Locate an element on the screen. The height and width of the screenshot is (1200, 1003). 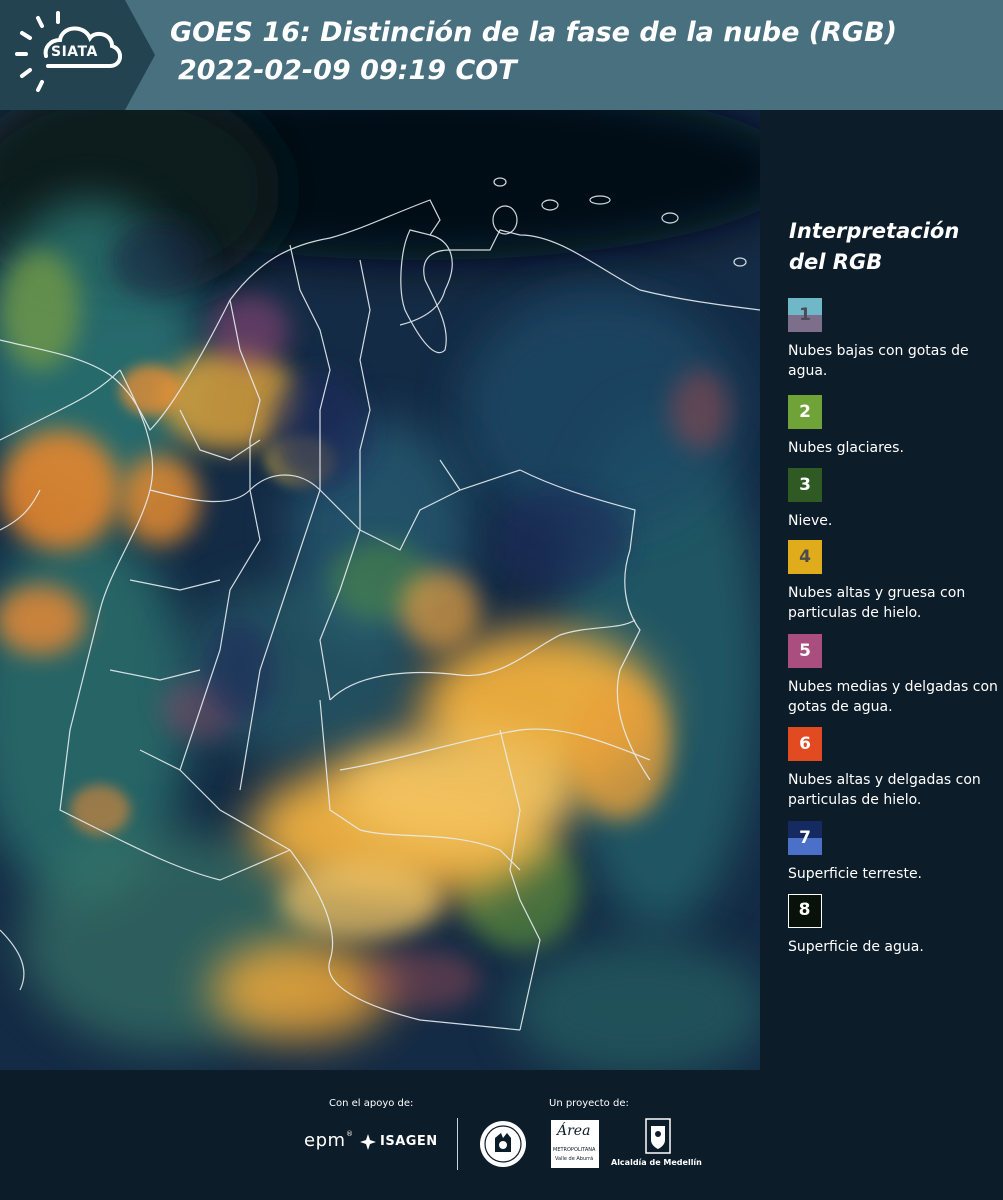
legend-swatch-2: 2 is located at coordinates (805, 412).